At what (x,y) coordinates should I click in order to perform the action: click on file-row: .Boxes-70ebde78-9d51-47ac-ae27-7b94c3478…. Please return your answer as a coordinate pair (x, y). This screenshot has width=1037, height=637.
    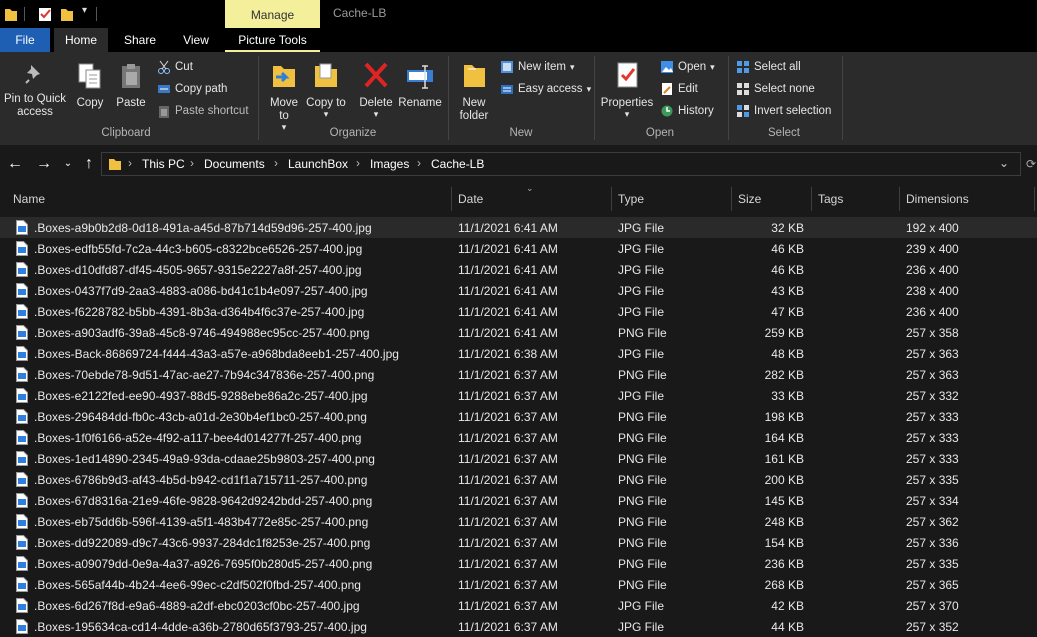
    Looking at the image, I should click on (518, 374).